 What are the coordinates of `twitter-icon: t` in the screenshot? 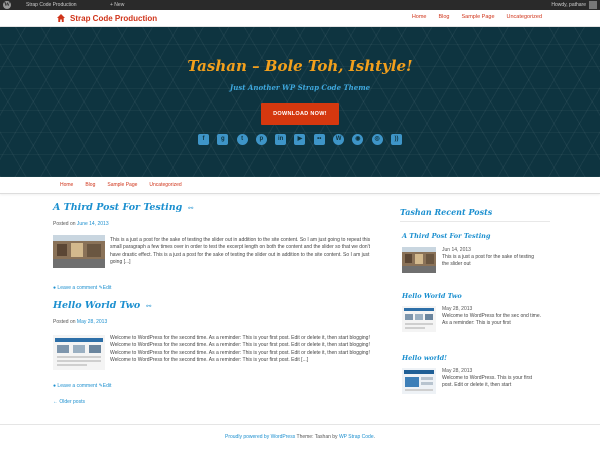 It's located at (242, 139).